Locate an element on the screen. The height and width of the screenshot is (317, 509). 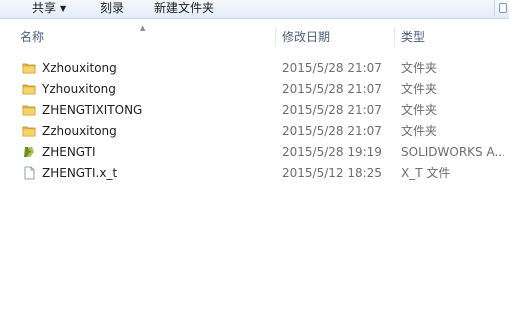
file-name: Xzhouxitong is located at coordinates (79, 68).